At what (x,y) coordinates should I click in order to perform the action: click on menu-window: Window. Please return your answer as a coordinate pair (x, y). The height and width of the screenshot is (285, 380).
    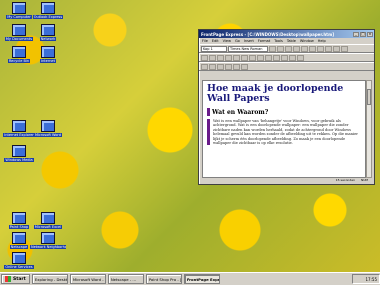
    Looking at the image, I should click on (307, 41).